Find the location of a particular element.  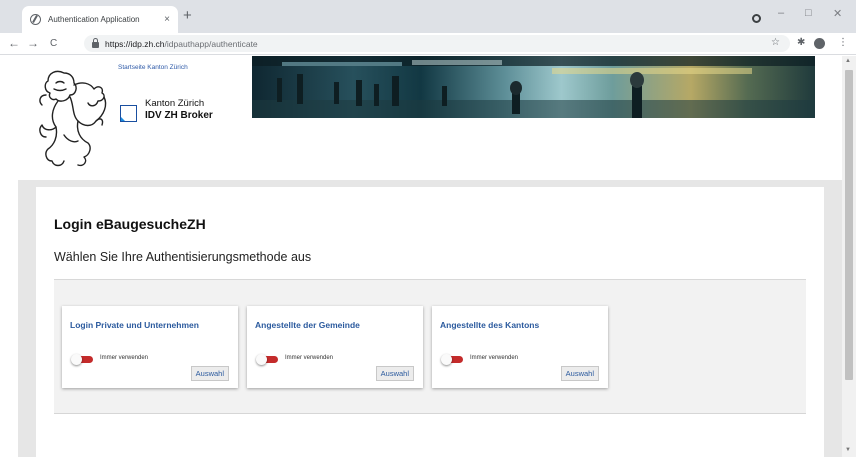

close-window-icon: ✕ is located at coordinates (837, 13).